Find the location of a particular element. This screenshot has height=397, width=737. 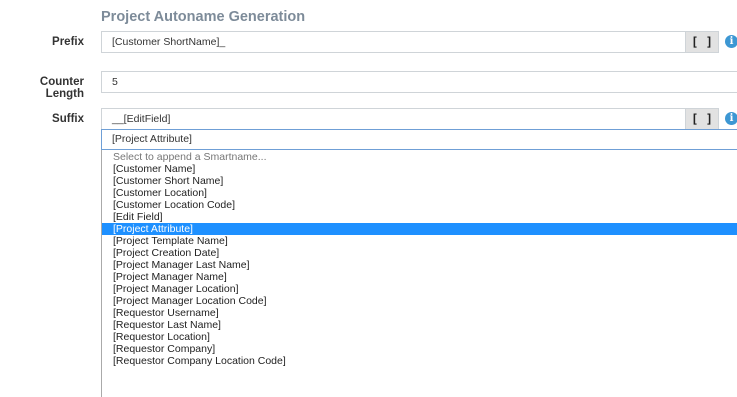

option-edit-field: [Edit Field] is located at coordinates (419, 217).